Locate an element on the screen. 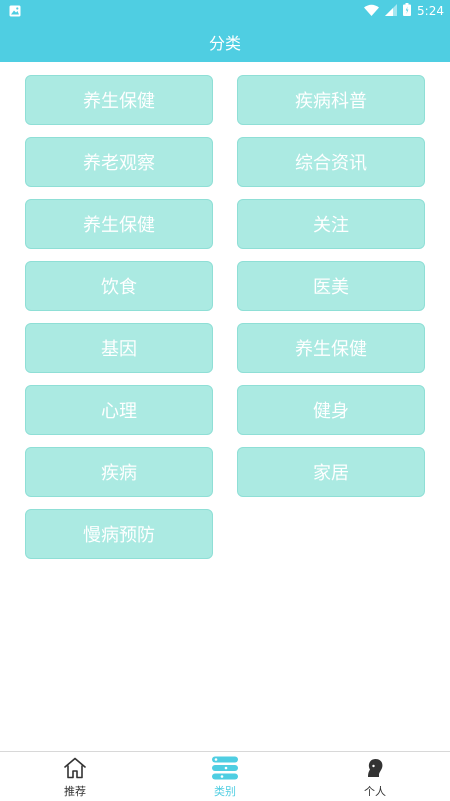  status-bar: 5:24 is located at coordinates (225, 11).